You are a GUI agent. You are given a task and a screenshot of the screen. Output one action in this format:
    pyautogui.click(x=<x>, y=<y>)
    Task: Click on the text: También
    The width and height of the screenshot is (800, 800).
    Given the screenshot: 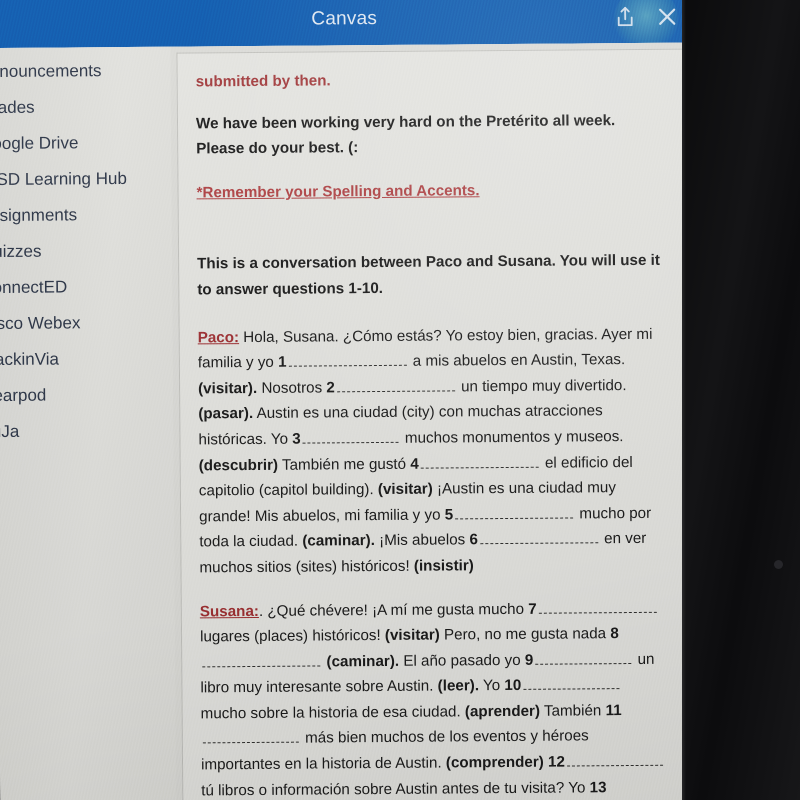 What is the action you would take?
    pyautogui.click(x=572, y=711)
    